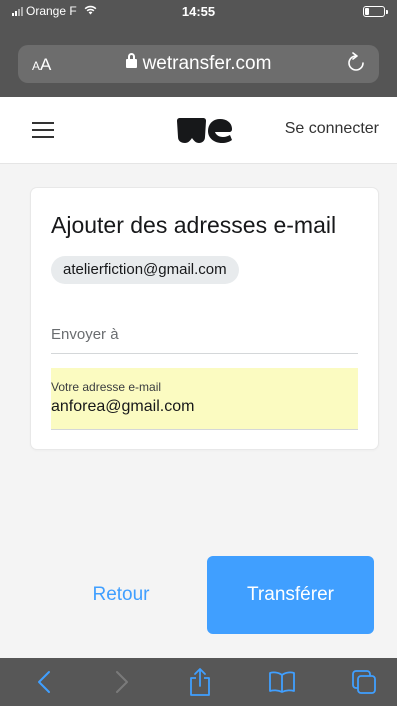 The image size is (397, 706). I want to click on share-icon, so click(200, 682).